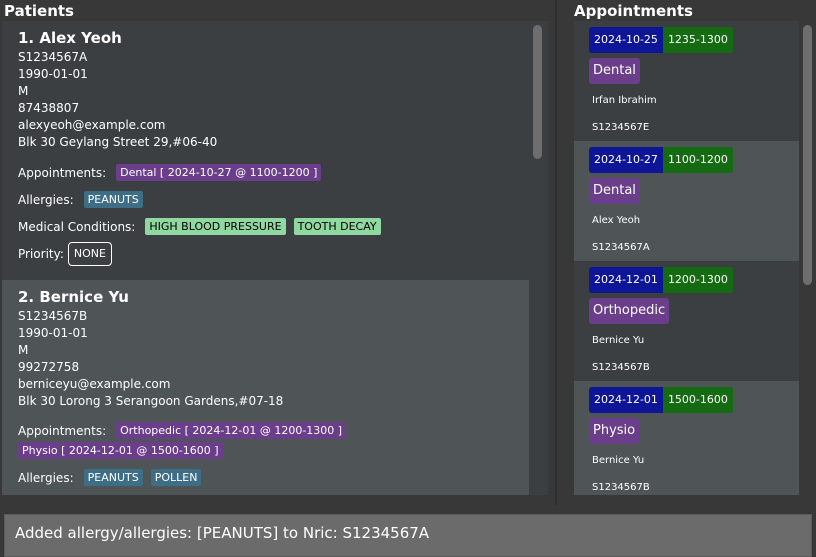 This screenshot has height=557, width=816. Describe the element at coordinates (273, 477) in the screenshot. I see `patient-allergies-row: Allergies: PEANUTS POLLEN` at that location.